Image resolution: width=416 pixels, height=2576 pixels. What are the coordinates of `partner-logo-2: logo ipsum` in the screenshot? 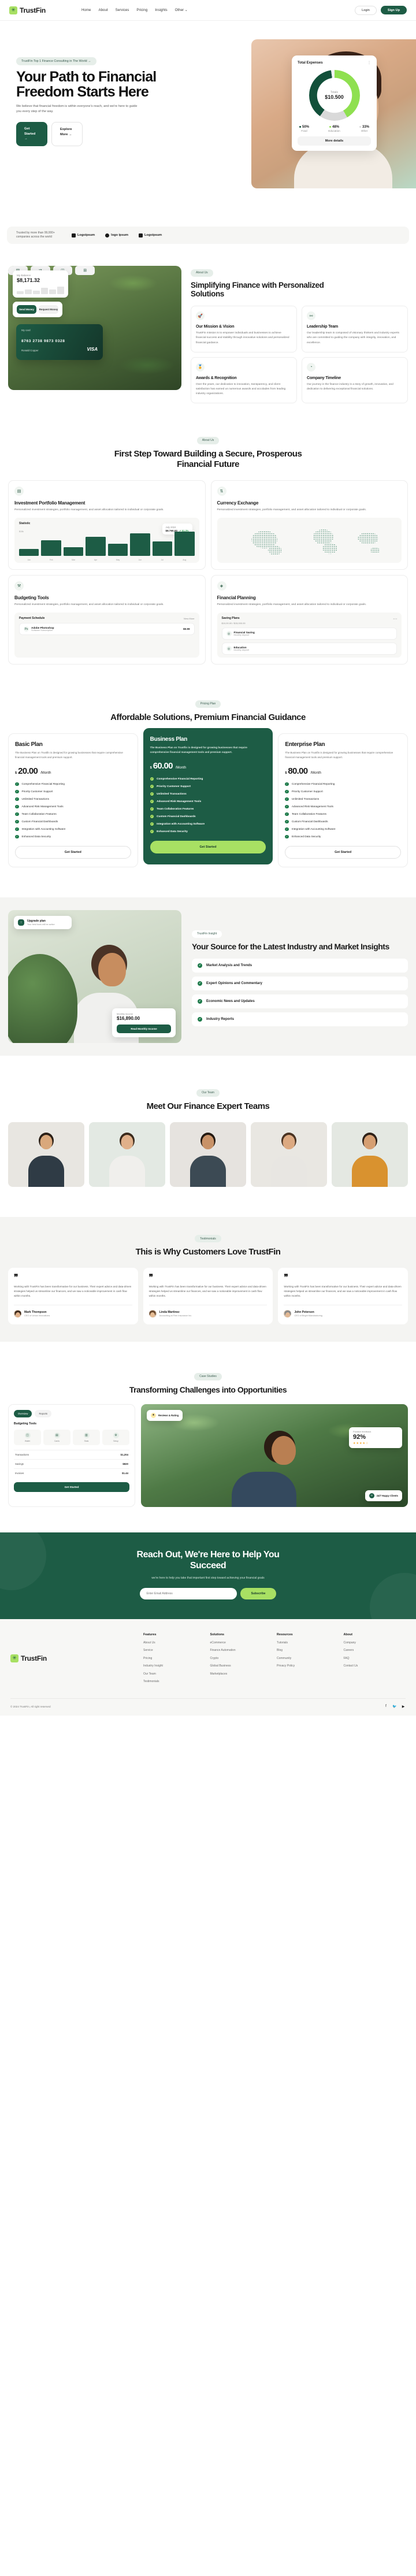 It's located at (116, 235).